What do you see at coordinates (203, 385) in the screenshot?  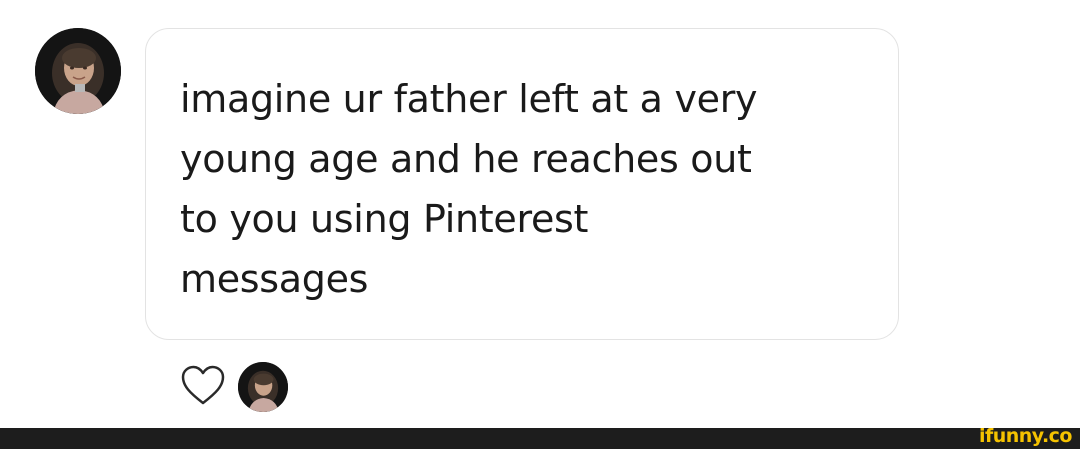 I see `heart-outline-icon` at bounding box center [203, 385].